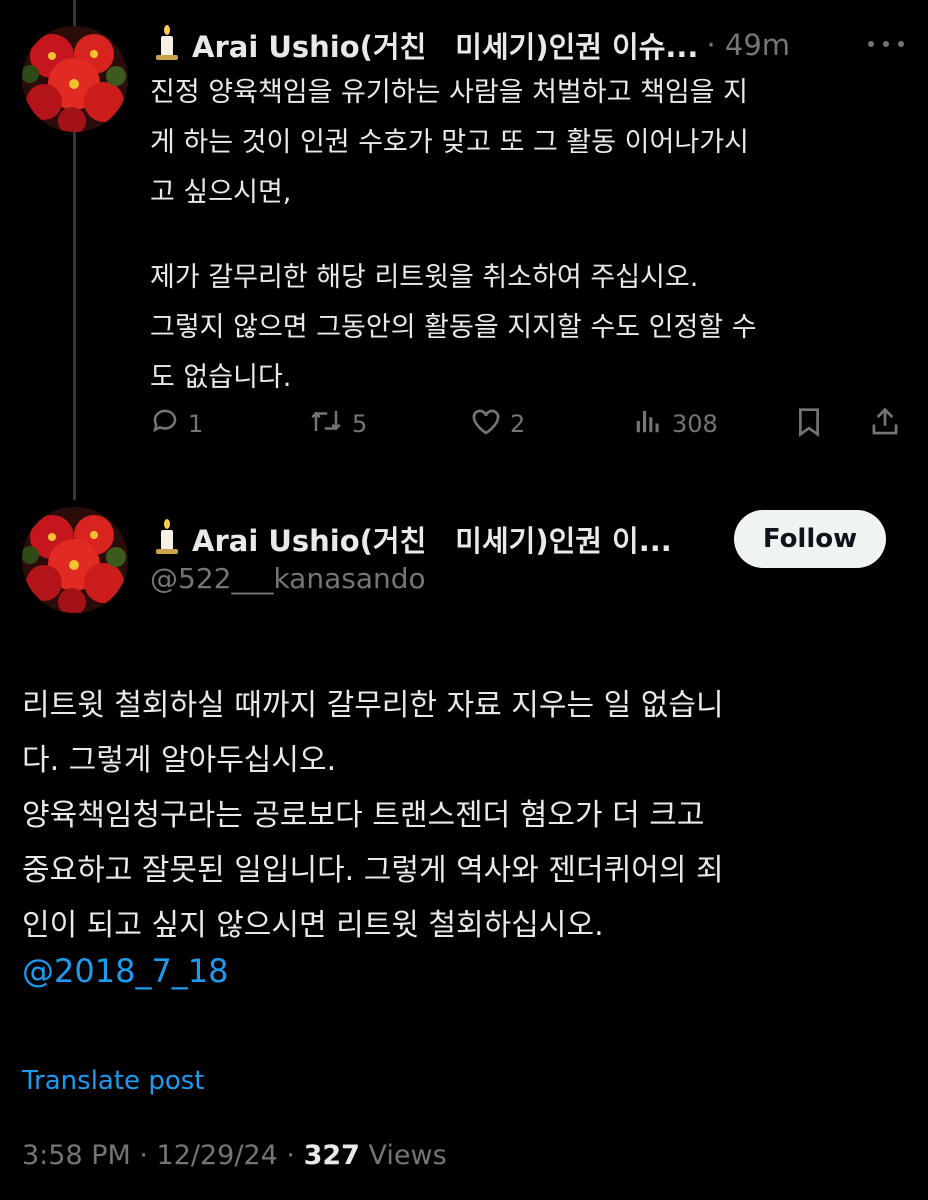 This screenshot has width=928, height=1200. I want to click on tweet-header: Arai Ushio(거친 미세기)인권 이슈... · 49m, so click(470, 45).